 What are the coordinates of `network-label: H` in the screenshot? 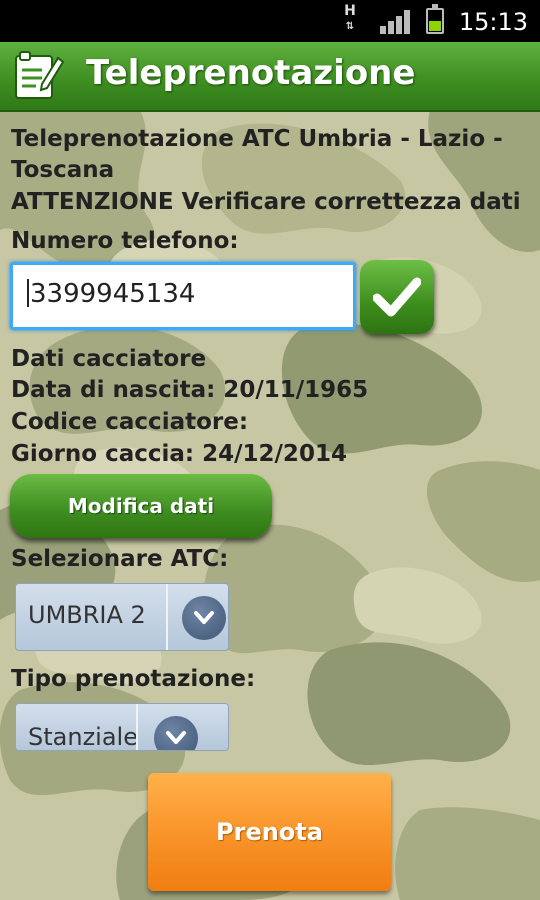 It's located at (350, 11).